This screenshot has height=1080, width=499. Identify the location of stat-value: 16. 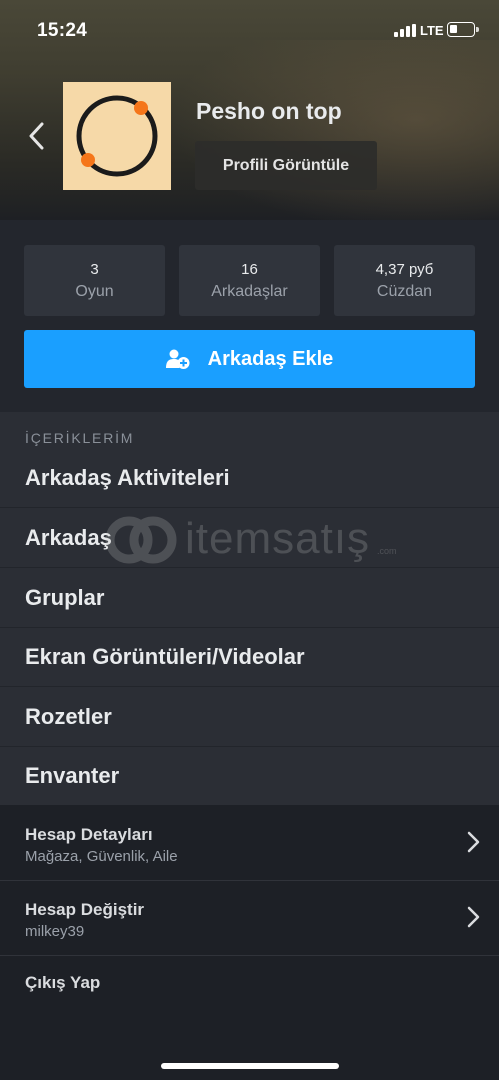
(249, 269).